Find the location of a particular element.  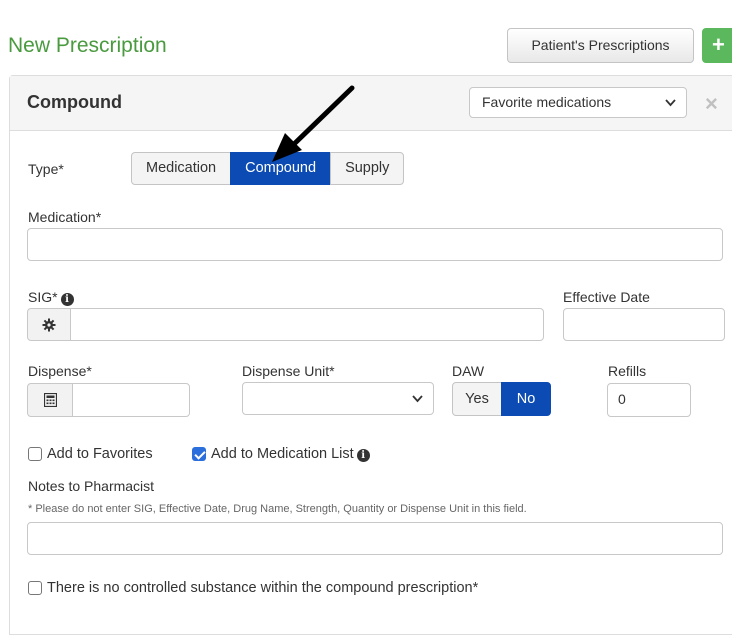

type-compound-button: Compound is located at coordinates (281, 168).